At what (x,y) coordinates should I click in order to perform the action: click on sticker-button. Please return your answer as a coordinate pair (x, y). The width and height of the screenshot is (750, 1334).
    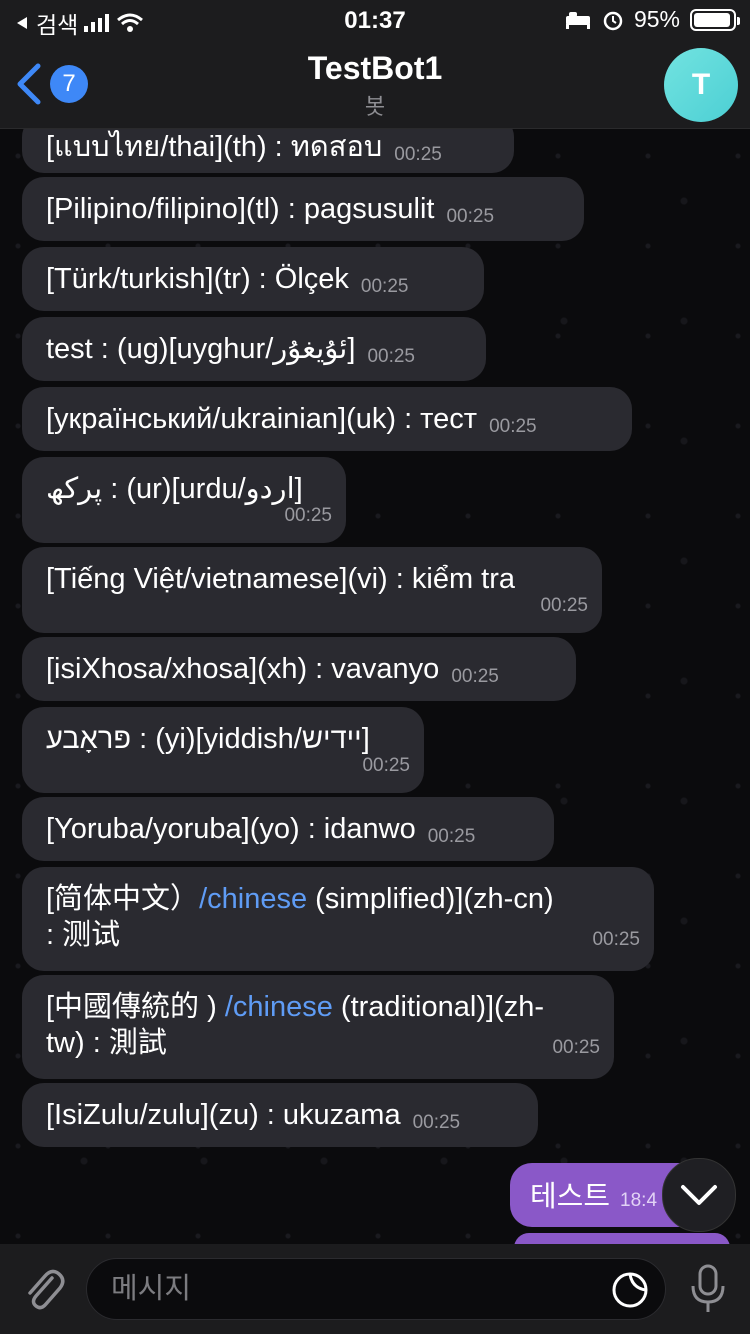
    Looking at the image, I should click on (630, 1292).